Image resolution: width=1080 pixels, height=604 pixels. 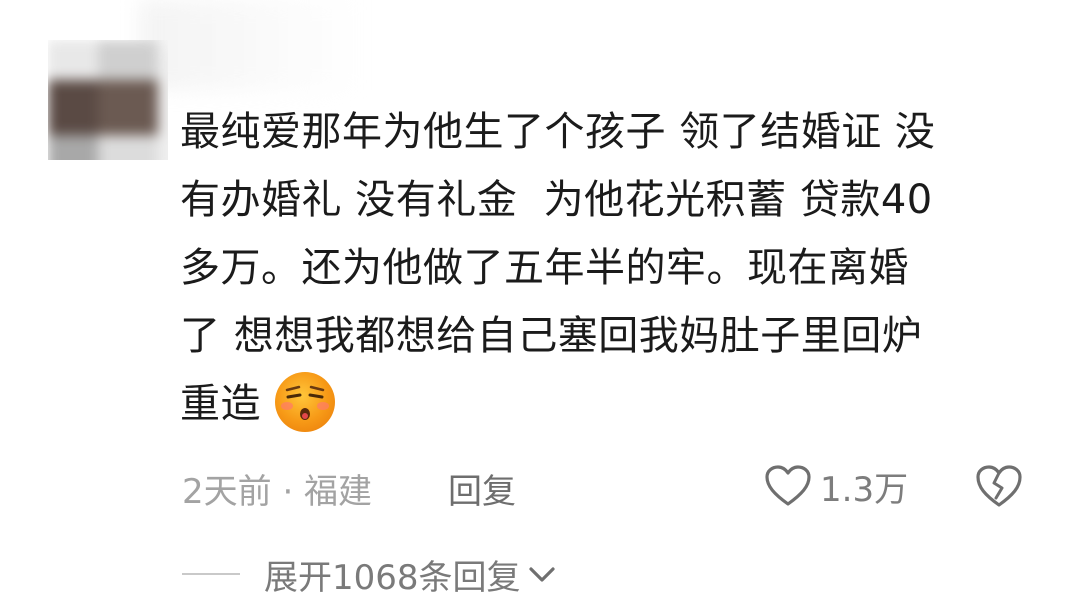 I want to click on broken-heart-outline-icon, so click(x=999, y=486).